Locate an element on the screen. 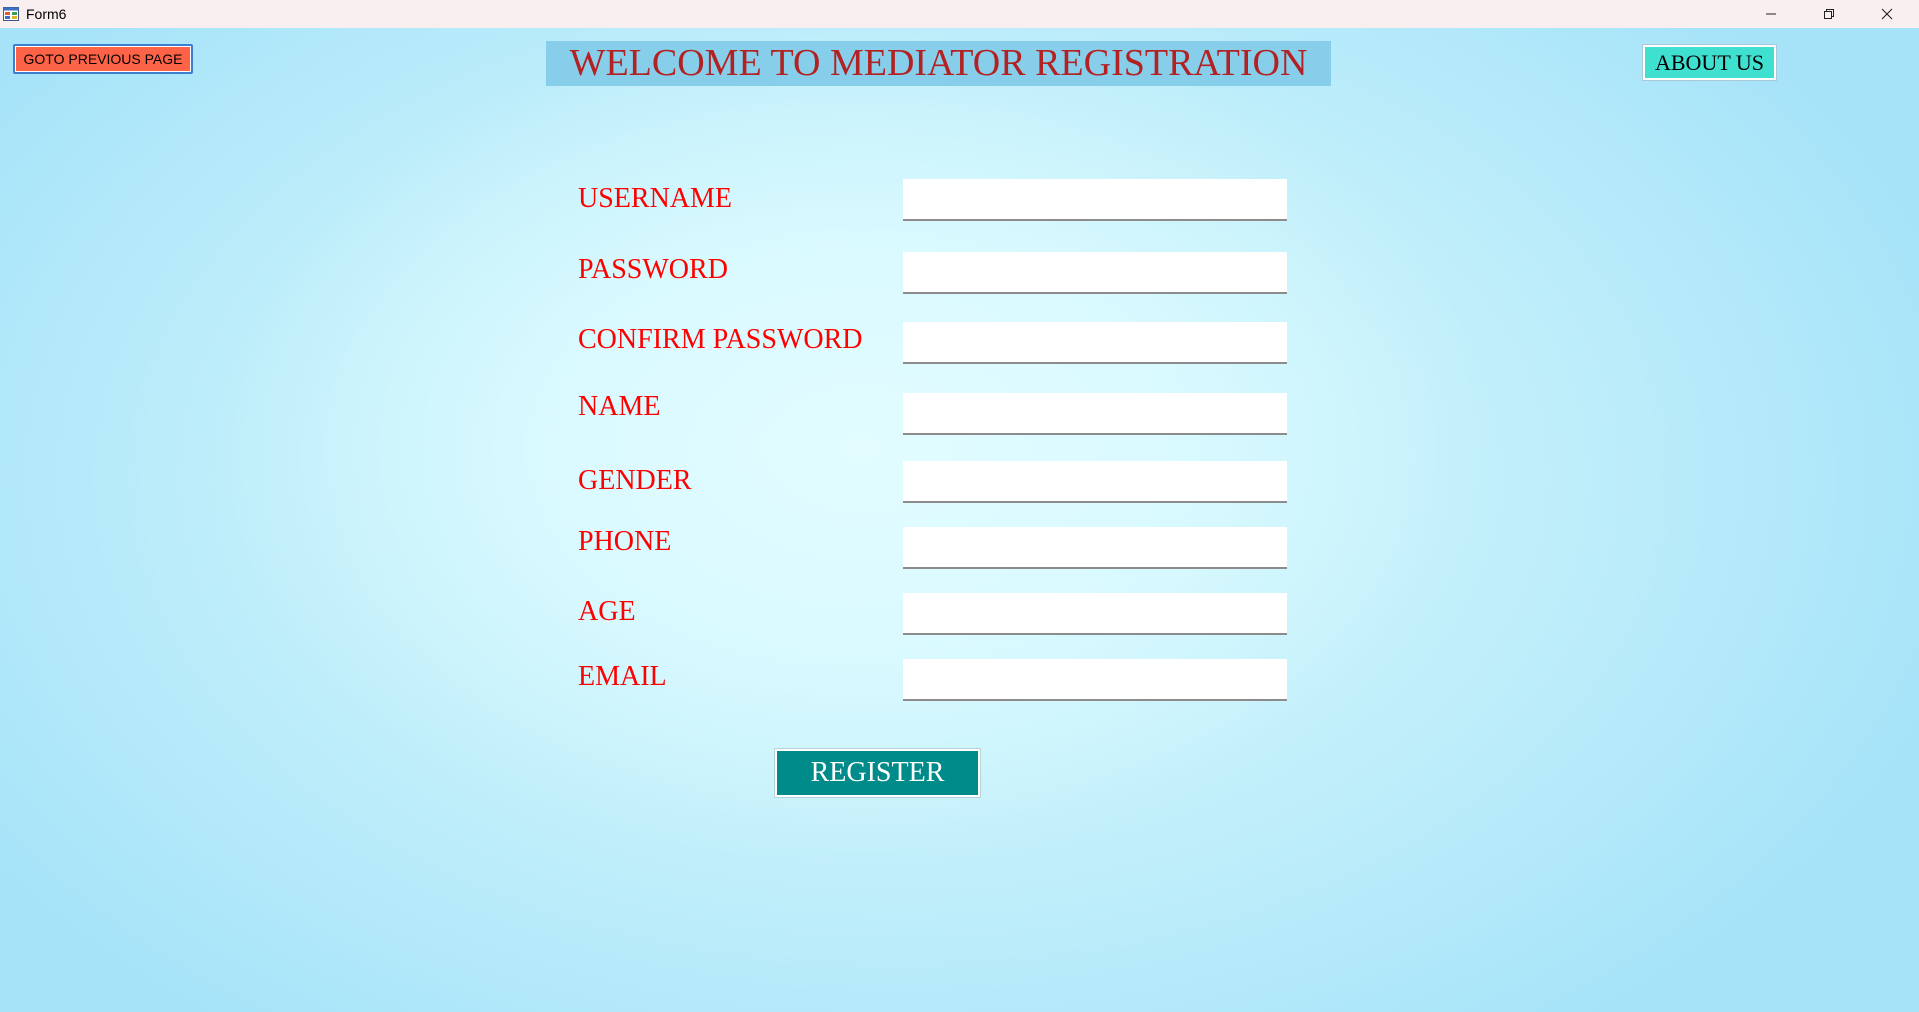 The width and height of the screenshot is (1919, 1012). minimize-icon is located at coordinates (1771, 14).